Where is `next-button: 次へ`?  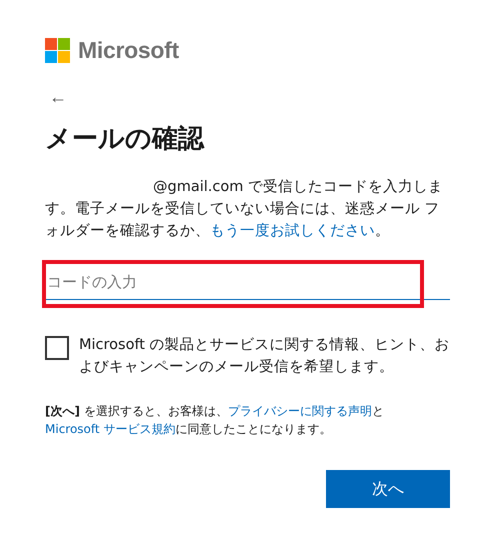 next-button: 次へ is located at coordinates (388, 489).